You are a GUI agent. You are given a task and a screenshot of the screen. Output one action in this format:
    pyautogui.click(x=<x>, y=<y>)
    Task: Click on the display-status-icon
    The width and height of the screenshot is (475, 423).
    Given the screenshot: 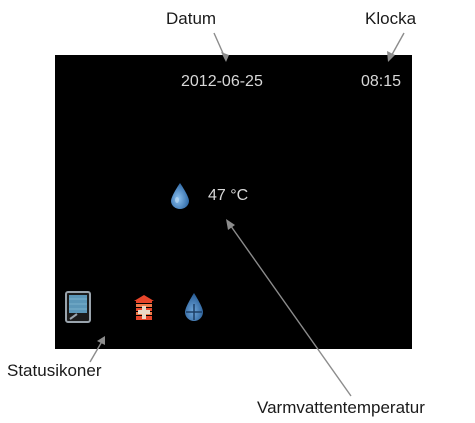 What is the action you would take?
    pyautogui.click(x=78, y=307)
    